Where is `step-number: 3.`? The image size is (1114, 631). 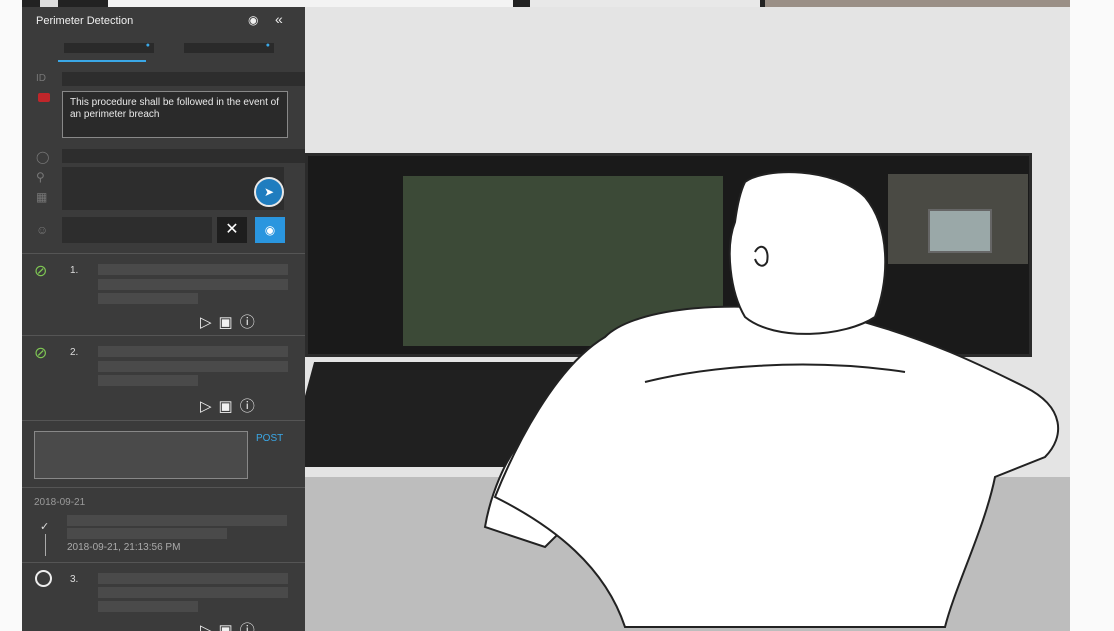 step-number: 3. is located at coordinates (74, 579).